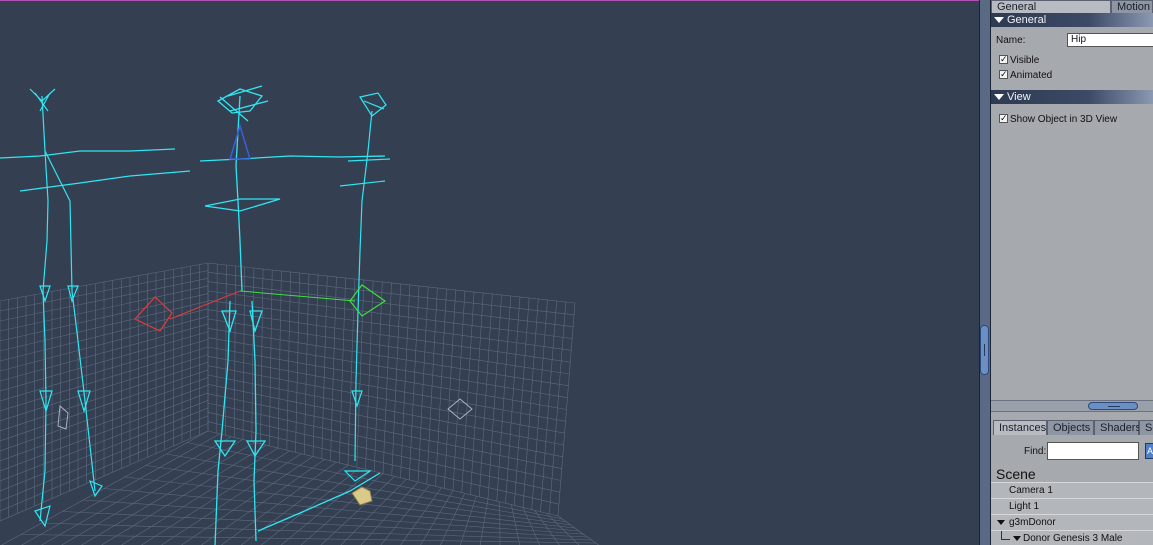 The image size is (1153, 545). I want to click on selected-bone-highlight, so click(240, 141).